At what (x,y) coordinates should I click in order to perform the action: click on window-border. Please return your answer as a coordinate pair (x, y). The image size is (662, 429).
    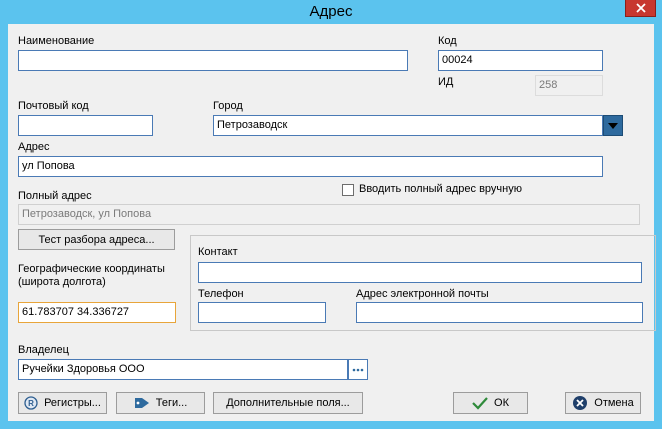
    Looking at the image, I should click on (331, 425).